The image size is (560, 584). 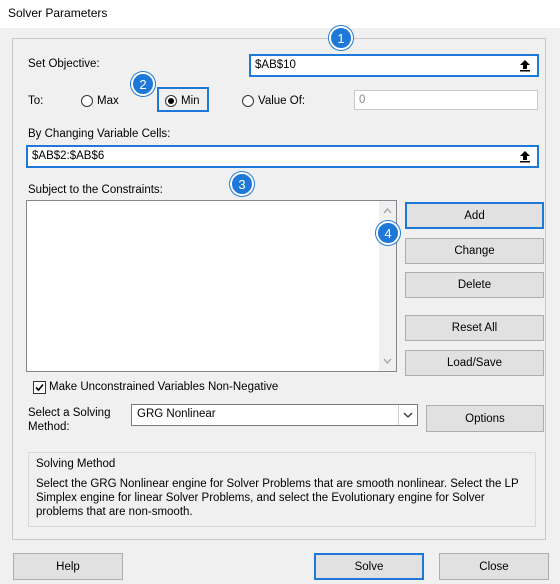 What do you see at coordinates (36, 101) in the screenshot?
I see `to-label: To:` at bounding box center [36, 101].